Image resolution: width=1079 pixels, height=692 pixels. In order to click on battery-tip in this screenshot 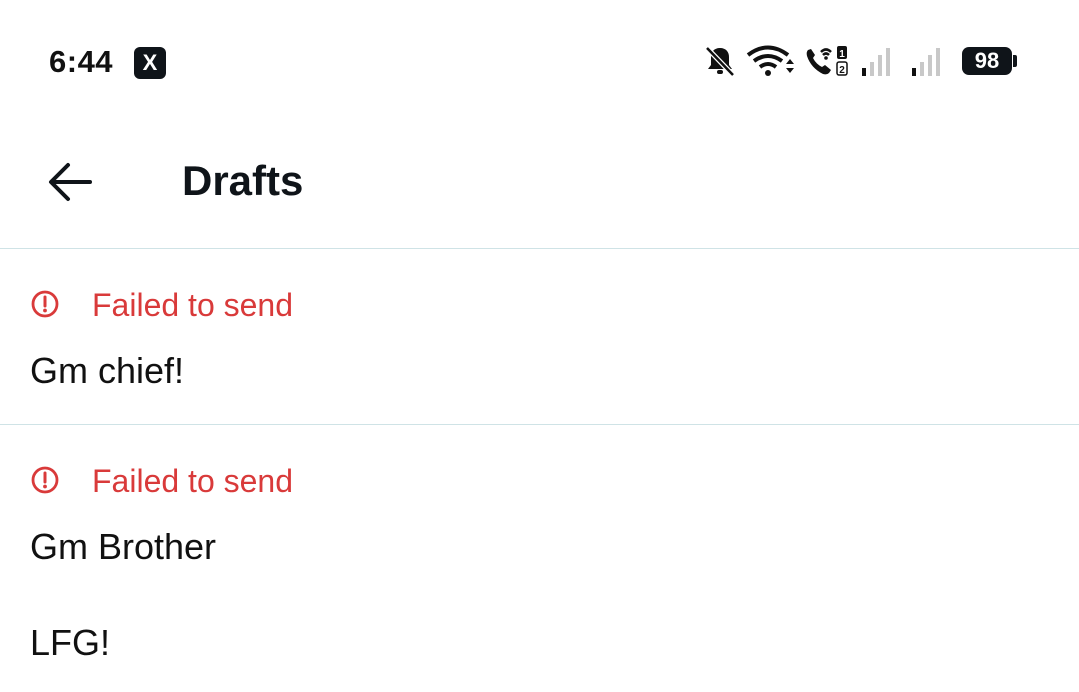, I will do `click(1015, 61)`.